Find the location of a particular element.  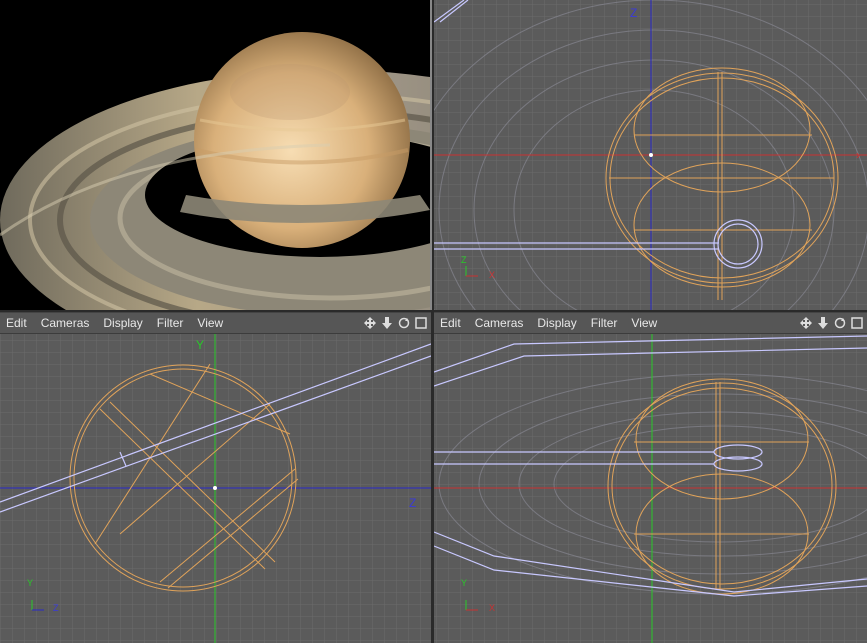

x-axis-arrow: › is located at coordinates (858, 155).